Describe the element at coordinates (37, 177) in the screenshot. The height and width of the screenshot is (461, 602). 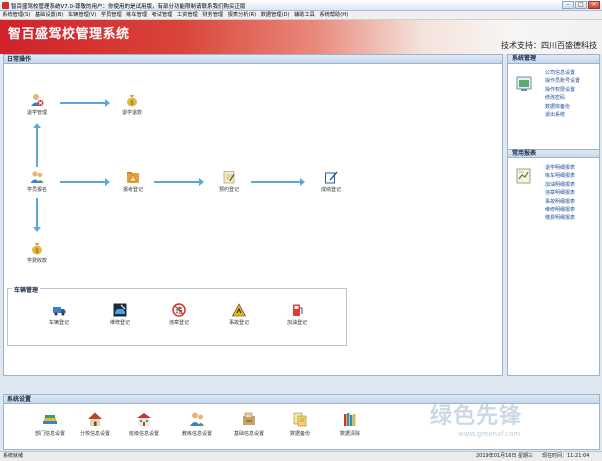
I see `users-icon` at that location.